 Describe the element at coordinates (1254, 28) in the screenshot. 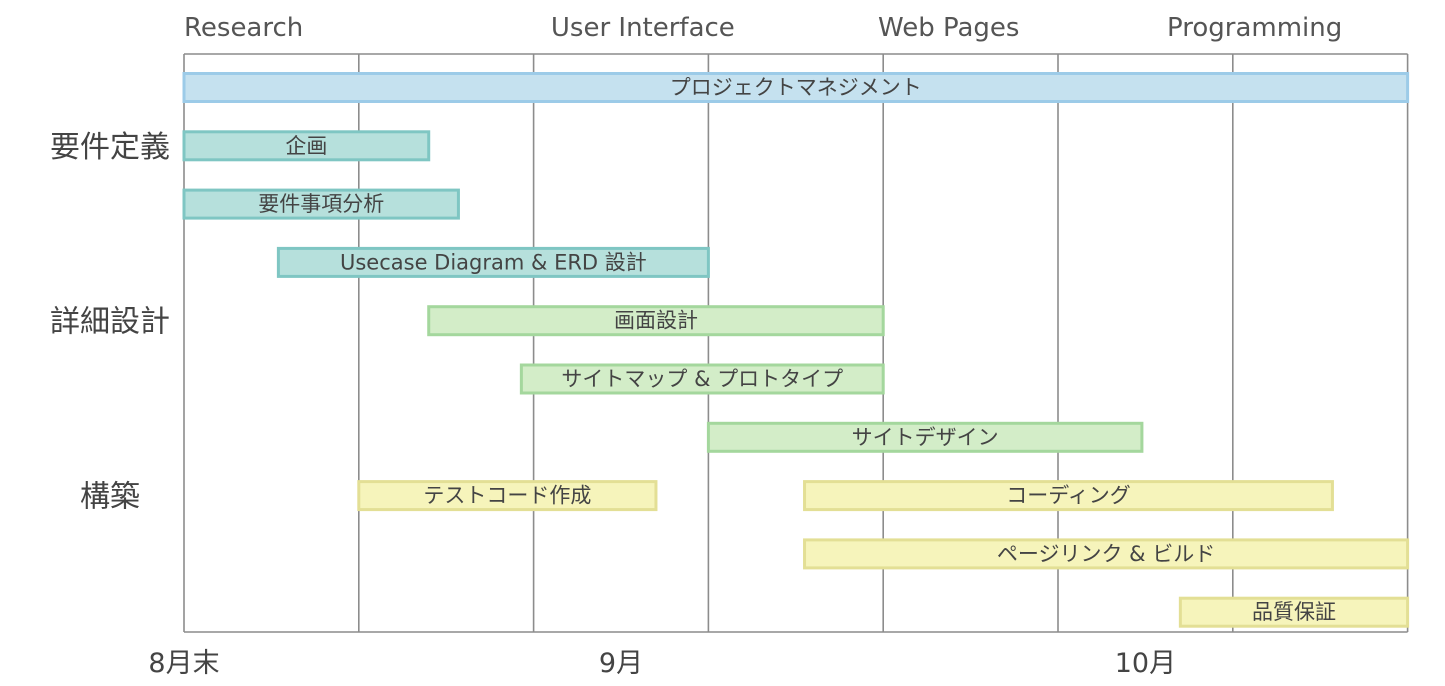

I see `phase-label: Programming` at that location.